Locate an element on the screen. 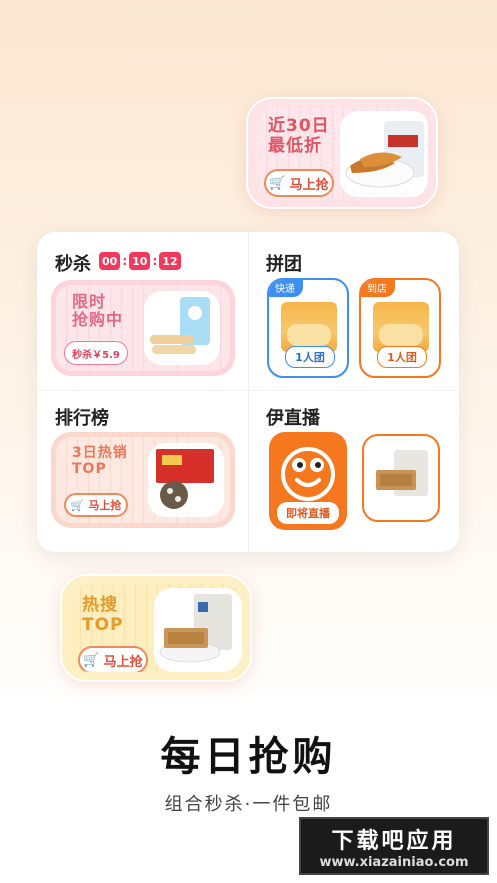  group-card-store: 到店 1人团 is located at coordinates (400, 328).